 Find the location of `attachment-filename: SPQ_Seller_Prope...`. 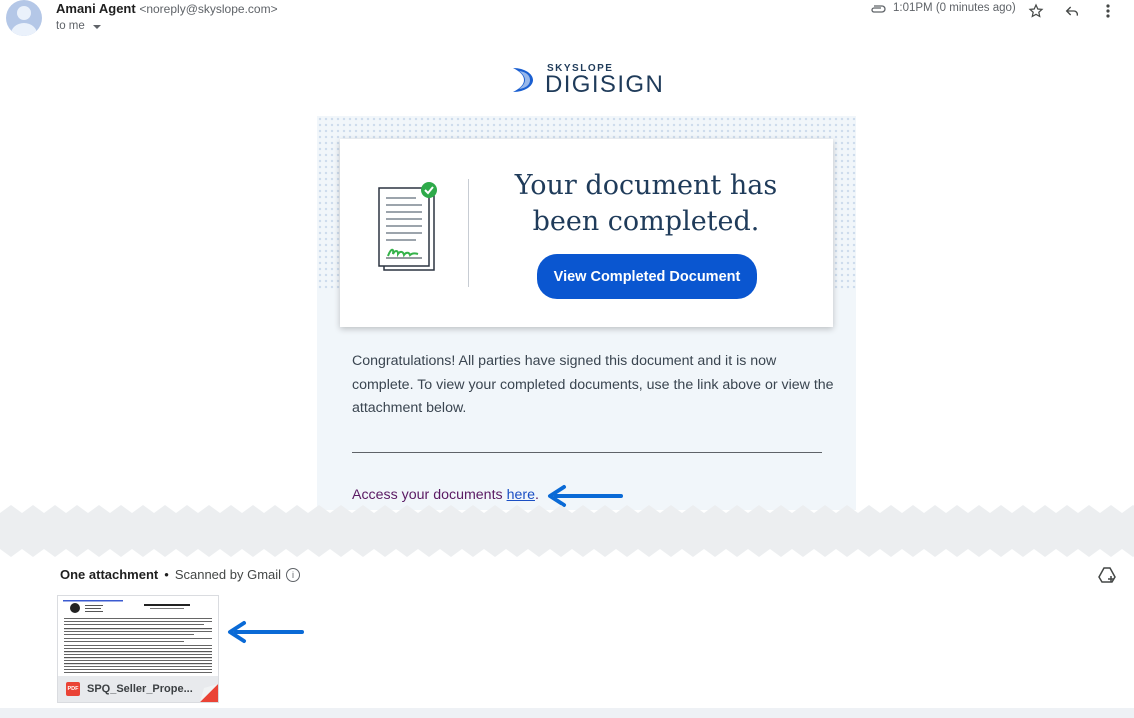

attachment-filename: SPQ_Seller_Prope... is located at coordinates (140, 689).